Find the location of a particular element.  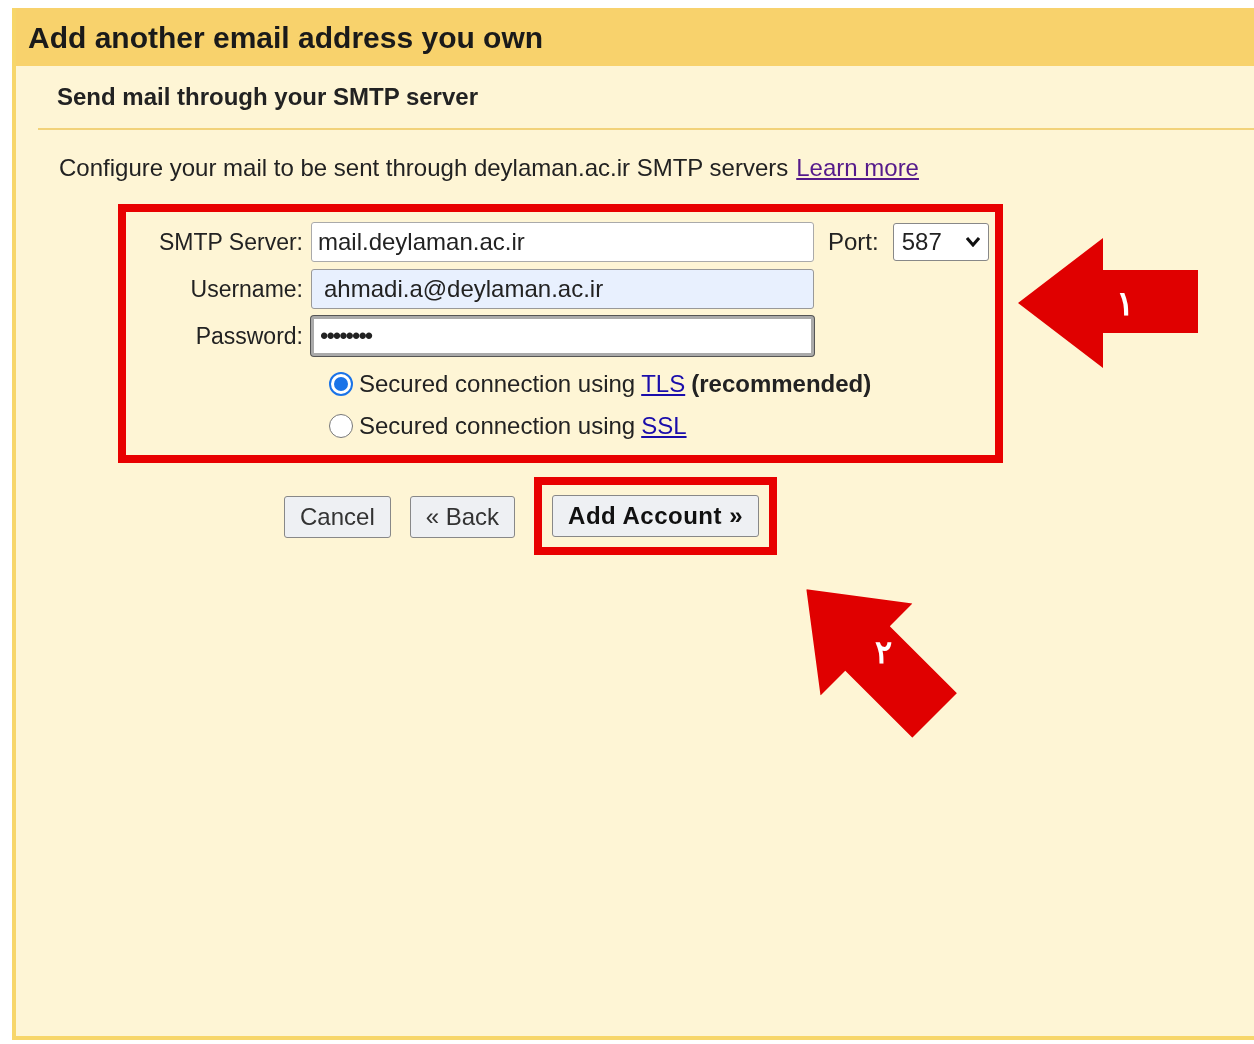

dialog-button: Cancel is located at coordinates (337, 517).